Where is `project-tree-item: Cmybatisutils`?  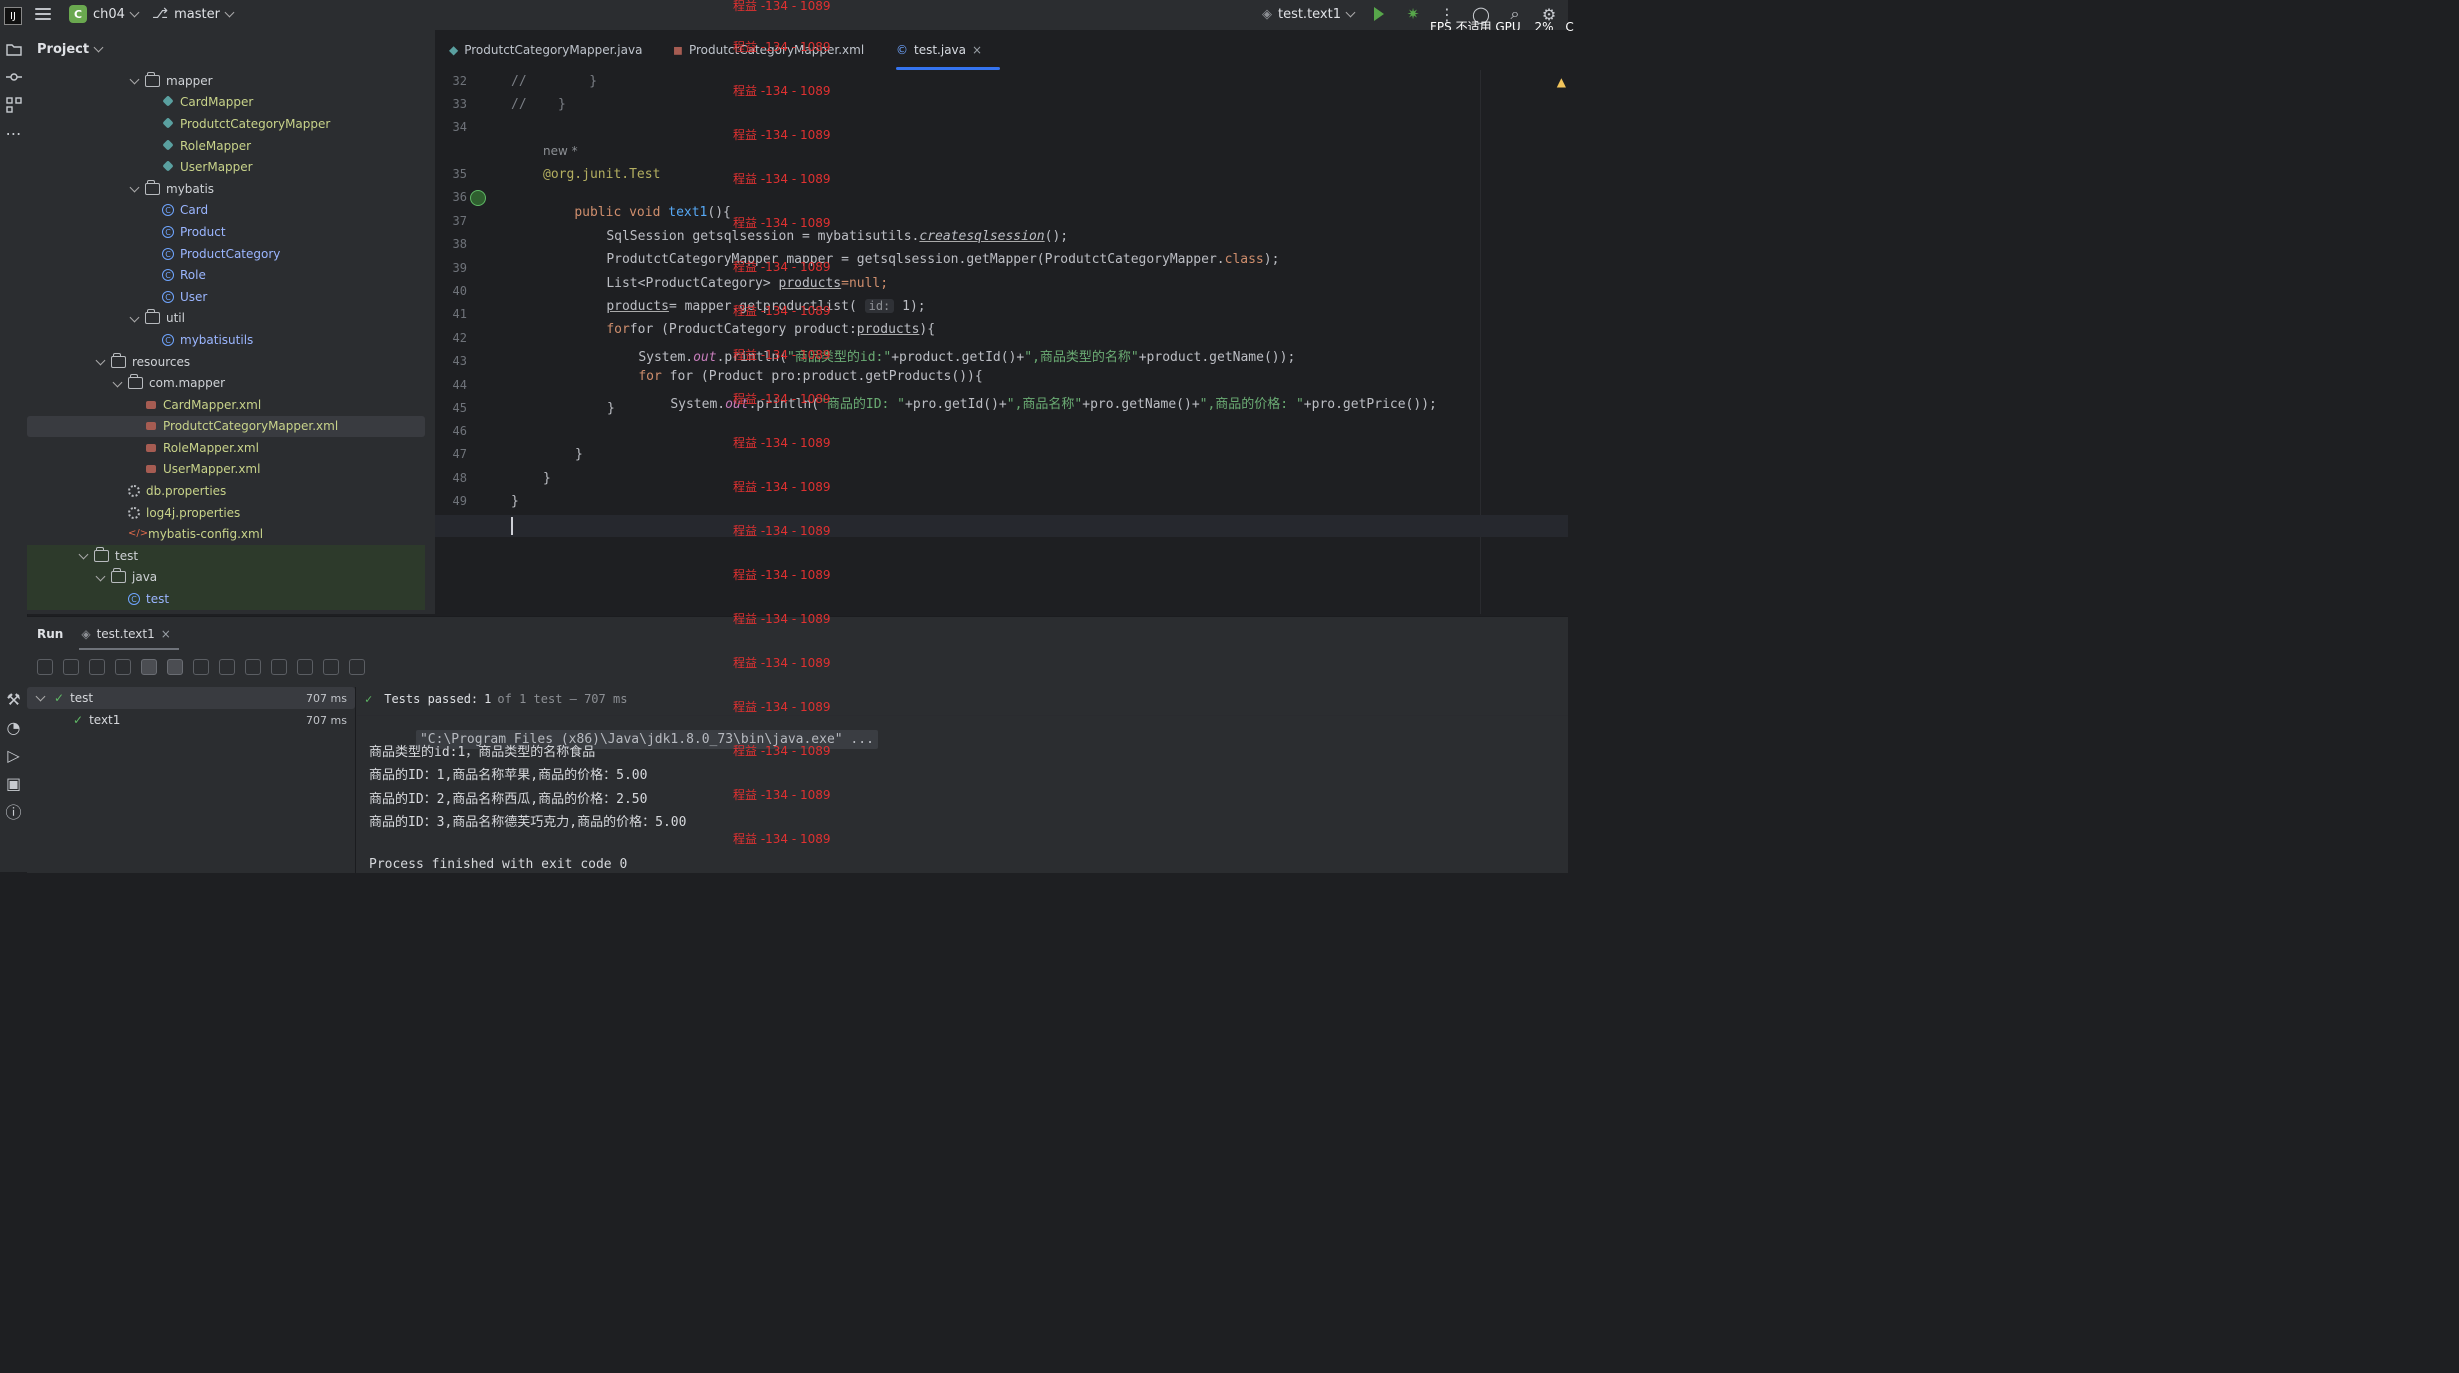
project-tree-item: Cmybatisutils is located at coordinates (226, 340).